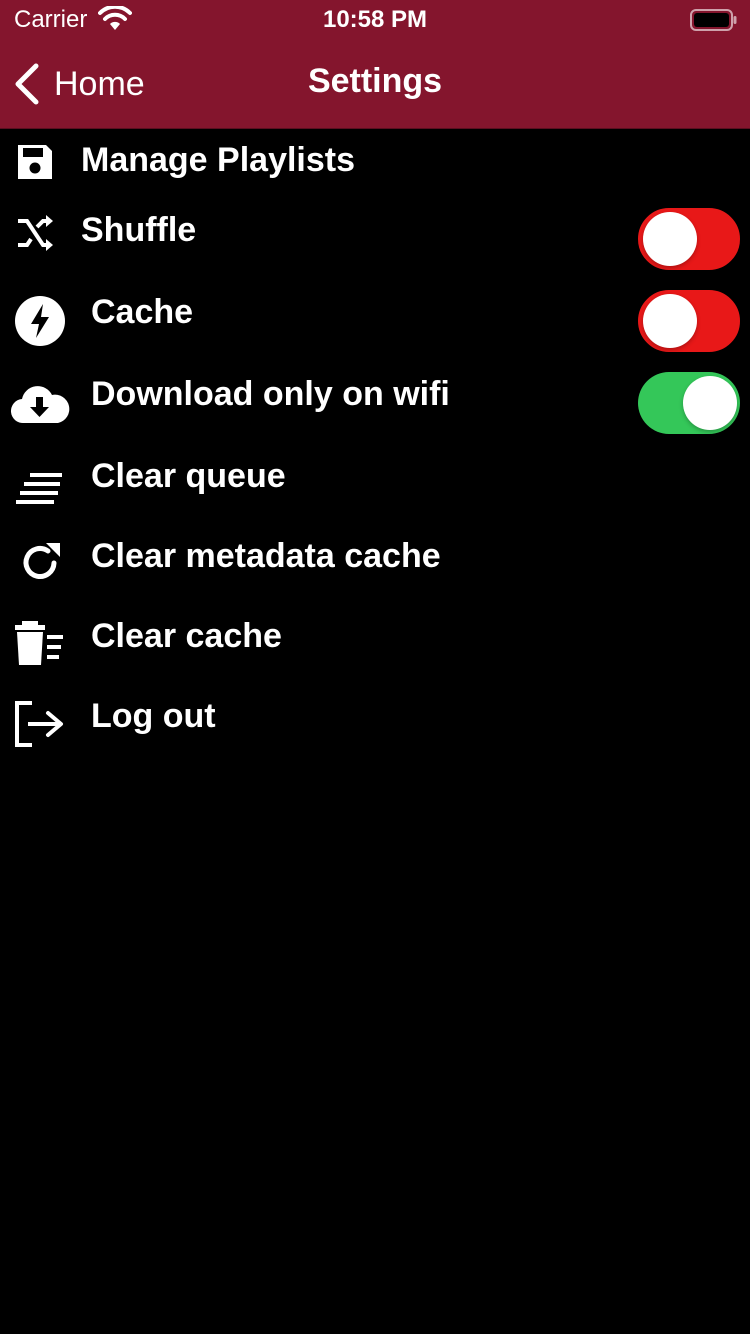 Image resolution: width=750 pixels, height=1334 pixels. I want to click on status-bar: Carrier 10:58 PM, so click(375, 20).